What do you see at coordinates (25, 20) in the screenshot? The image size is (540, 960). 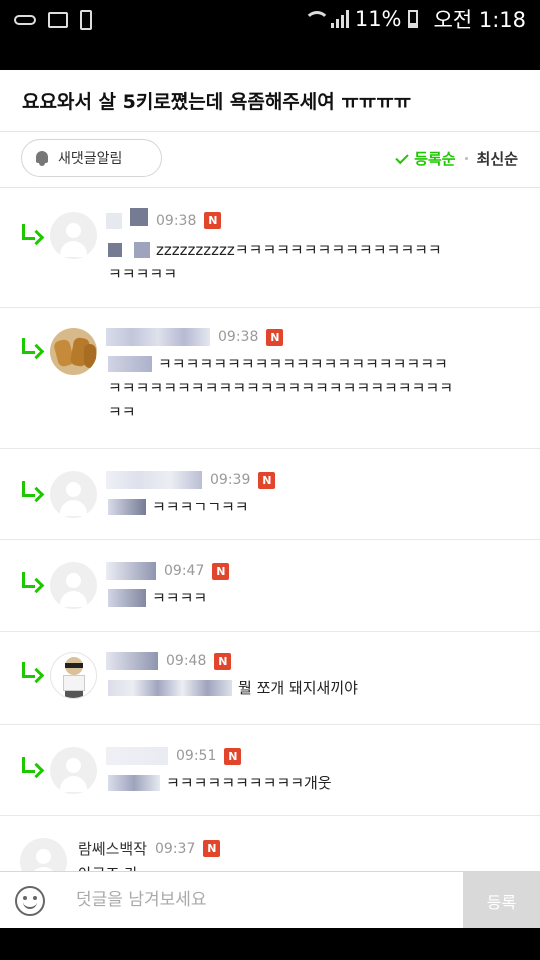 I see `glasses-icon` at bounding box center [25, 20].